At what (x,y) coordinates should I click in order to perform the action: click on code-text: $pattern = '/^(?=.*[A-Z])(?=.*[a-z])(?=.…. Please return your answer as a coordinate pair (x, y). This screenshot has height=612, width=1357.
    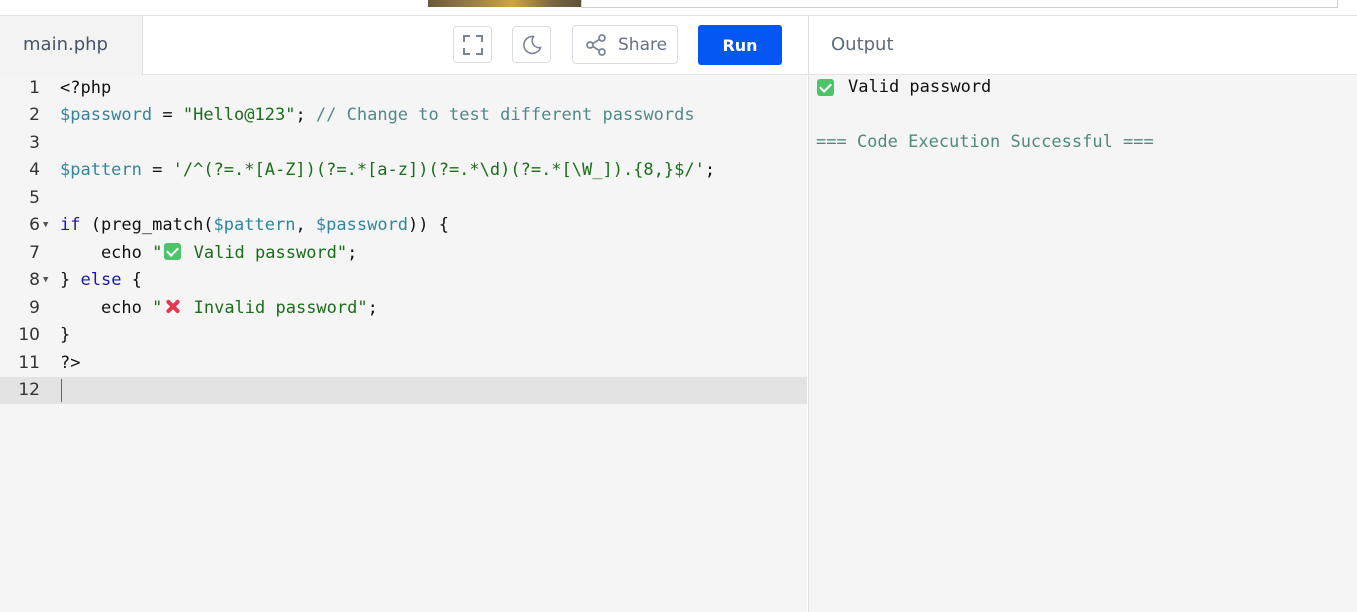
    Looking at the image, I should click on (388, 170).